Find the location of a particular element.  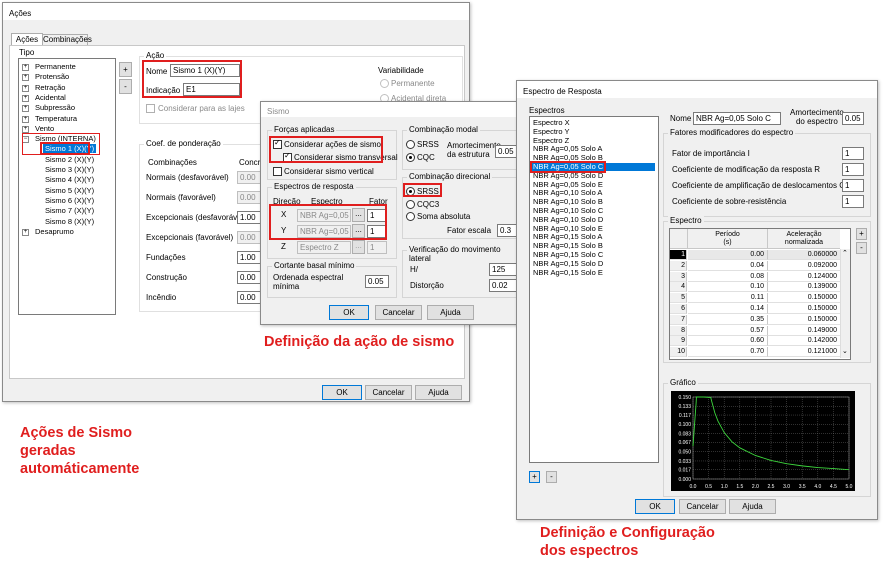

sismo-ajuda-button: Ajuda is located at coordinates (450, 312).